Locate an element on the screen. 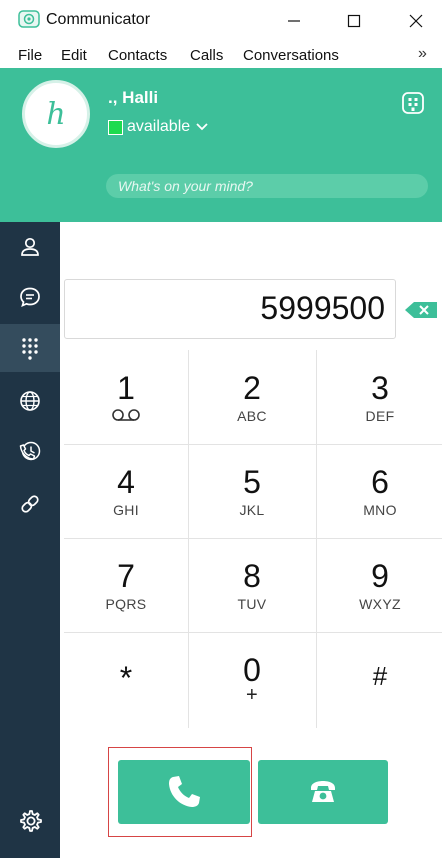  maximize-button is located at coordinates (354, 21).